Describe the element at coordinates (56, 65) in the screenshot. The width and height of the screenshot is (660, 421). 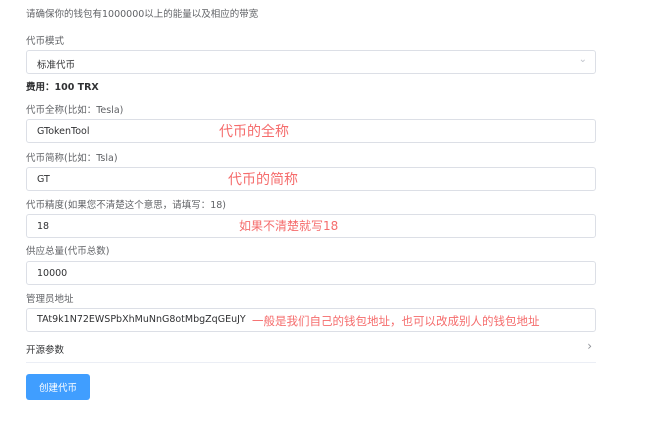
I see `token-mode-selected-value: 标准代币` at that location.